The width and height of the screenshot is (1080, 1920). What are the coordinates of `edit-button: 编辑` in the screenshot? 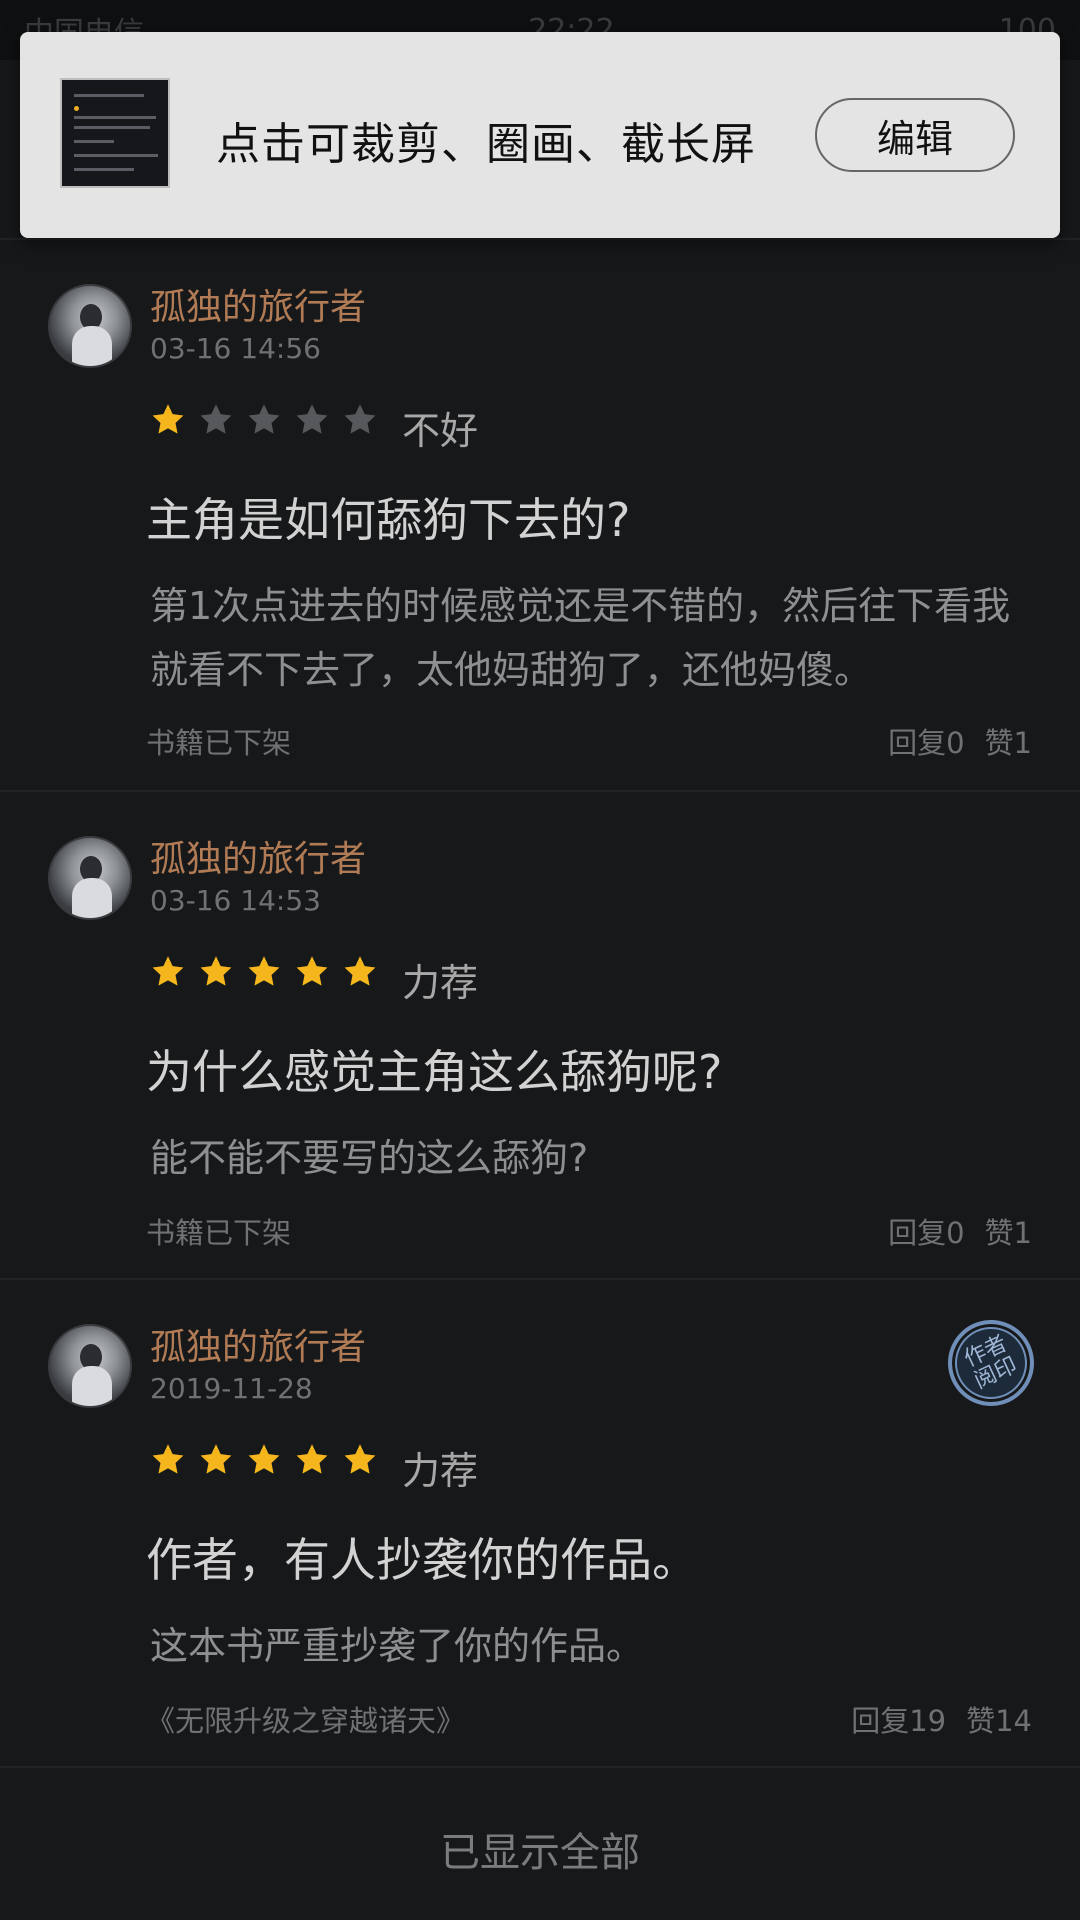 It's located at (915, 135).